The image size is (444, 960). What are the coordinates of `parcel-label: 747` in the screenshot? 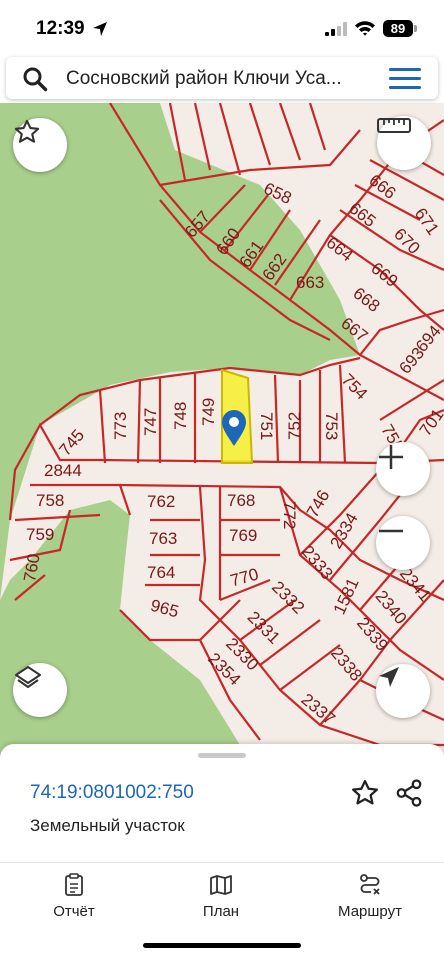 It's located at (150, 422).